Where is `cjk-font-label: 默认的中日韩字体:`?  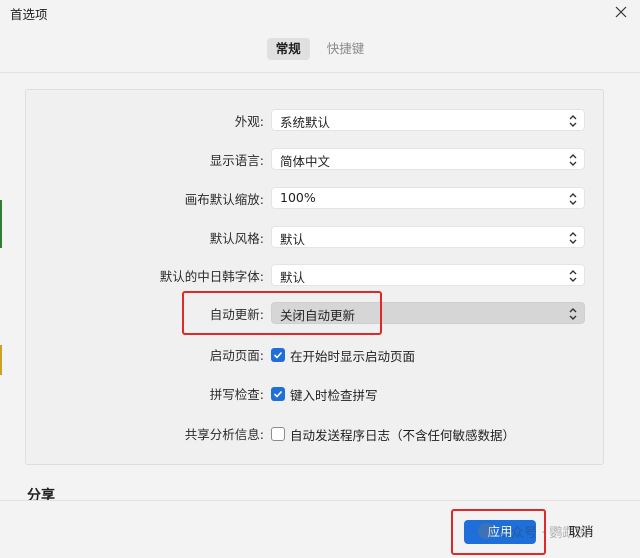
cjk-font-label: 默认的中日韩字体: is located at coordinates (211, 276).